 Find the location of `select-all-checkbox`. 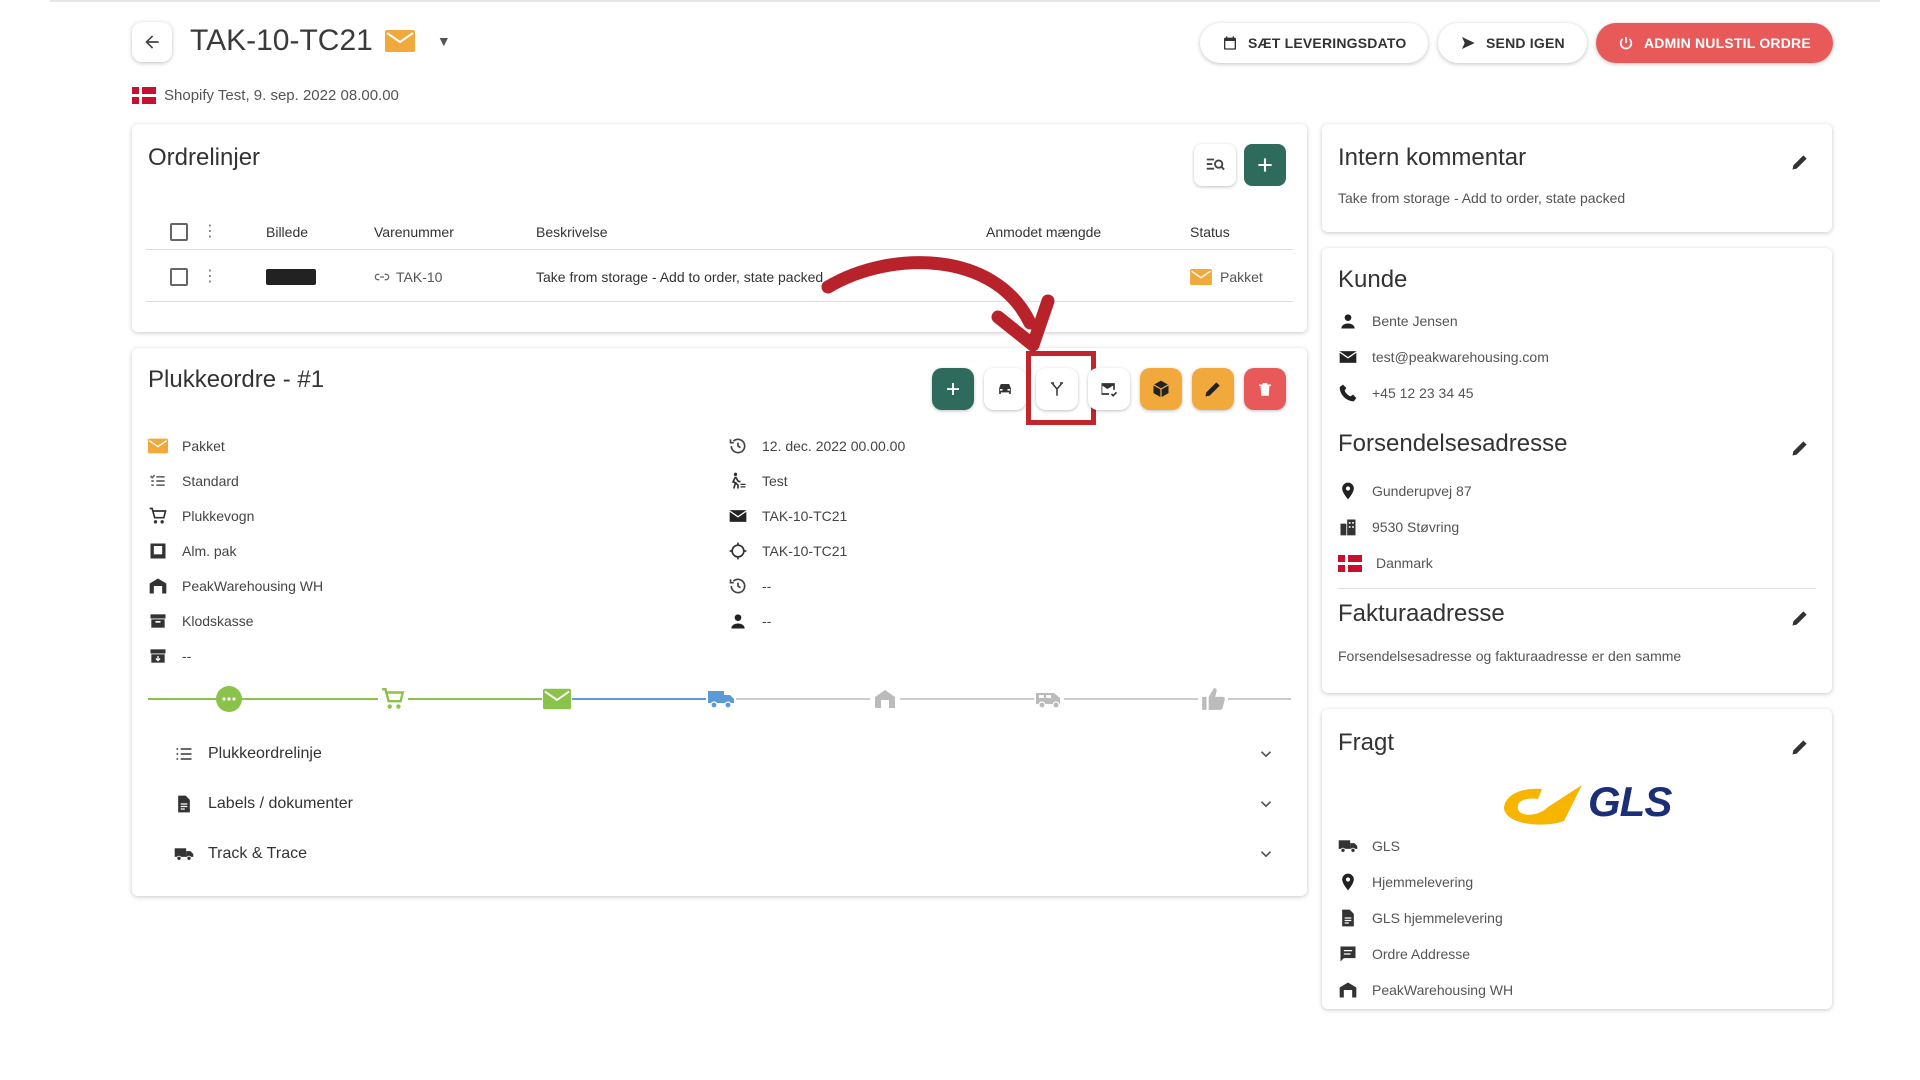

select-all-checkbox is located at coordinates (179, 231).